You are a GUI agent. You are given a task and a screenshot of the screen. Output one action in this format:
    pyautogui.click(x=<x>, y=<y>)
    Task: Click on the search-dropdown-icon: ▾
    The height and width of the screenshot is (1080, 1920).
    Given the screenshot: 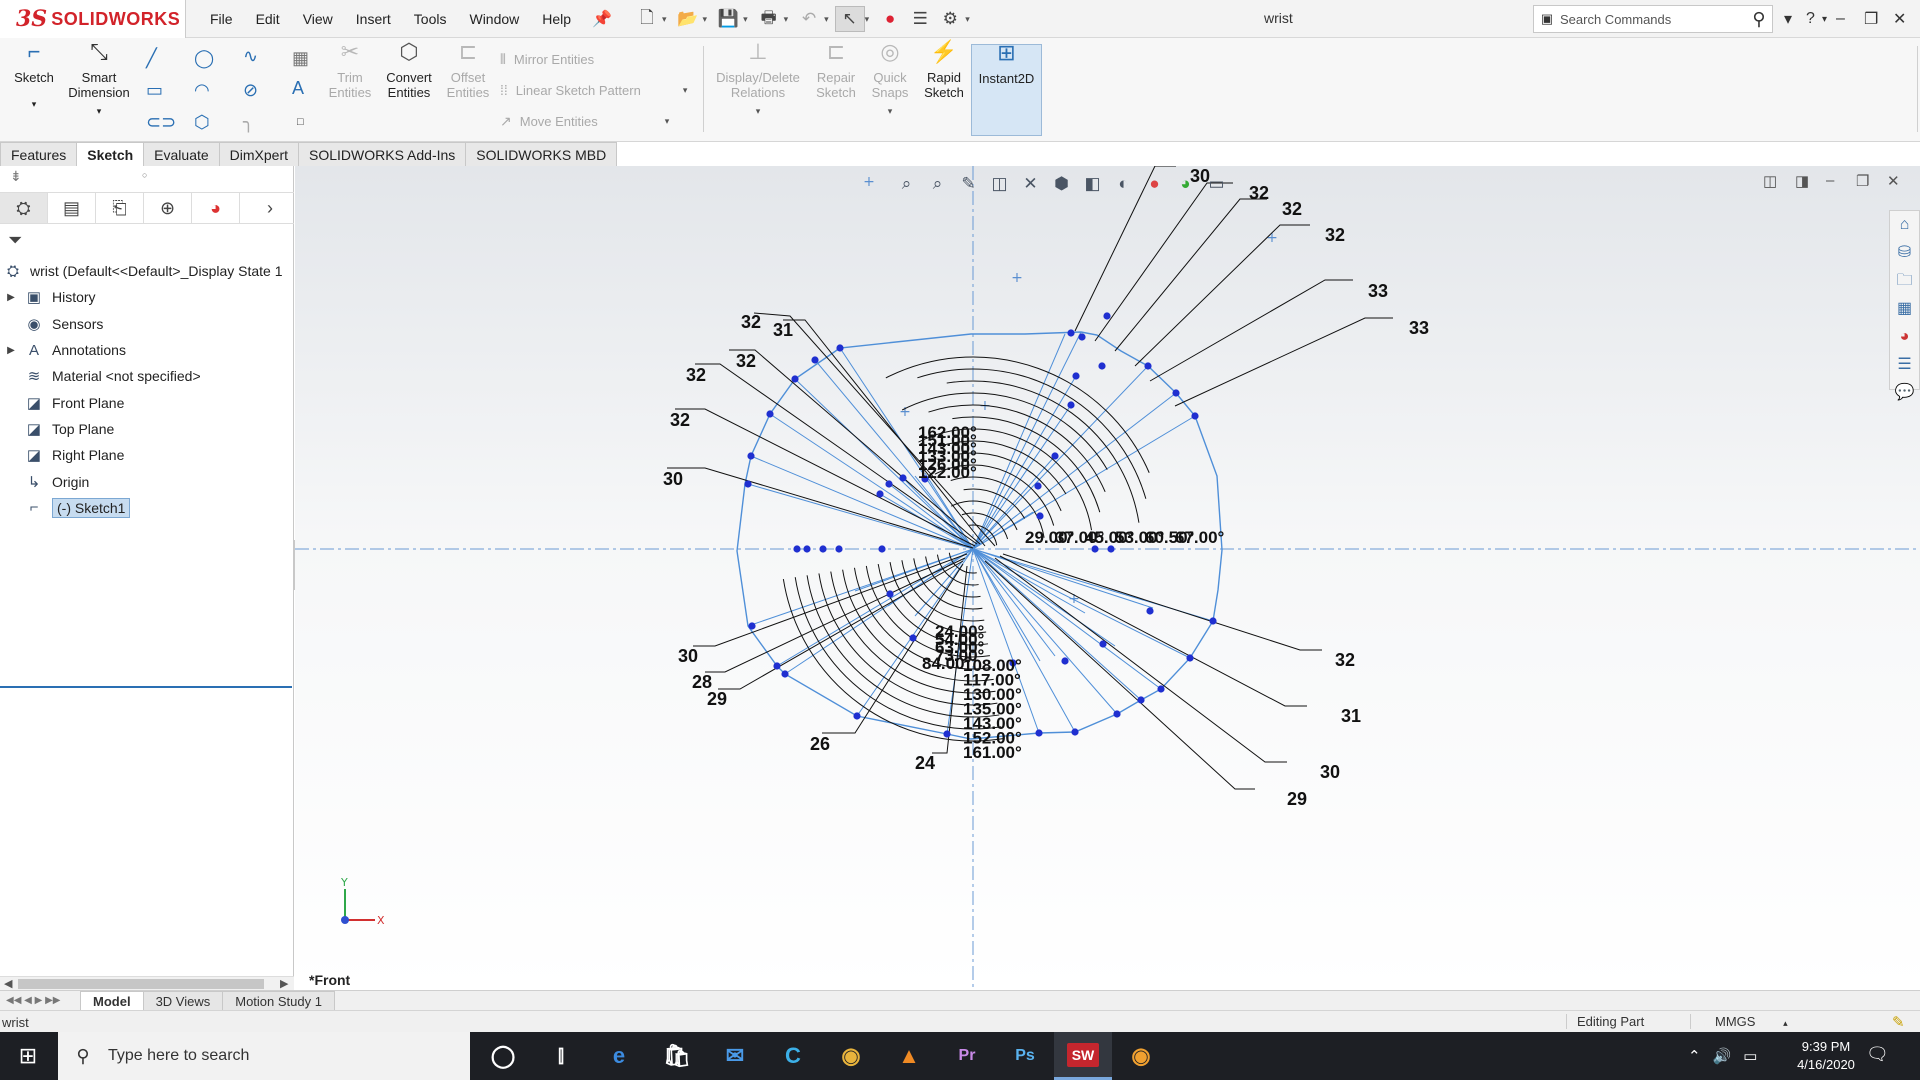 What is the action you would take?
    pyautogui.click(x=1788, y=19)
    